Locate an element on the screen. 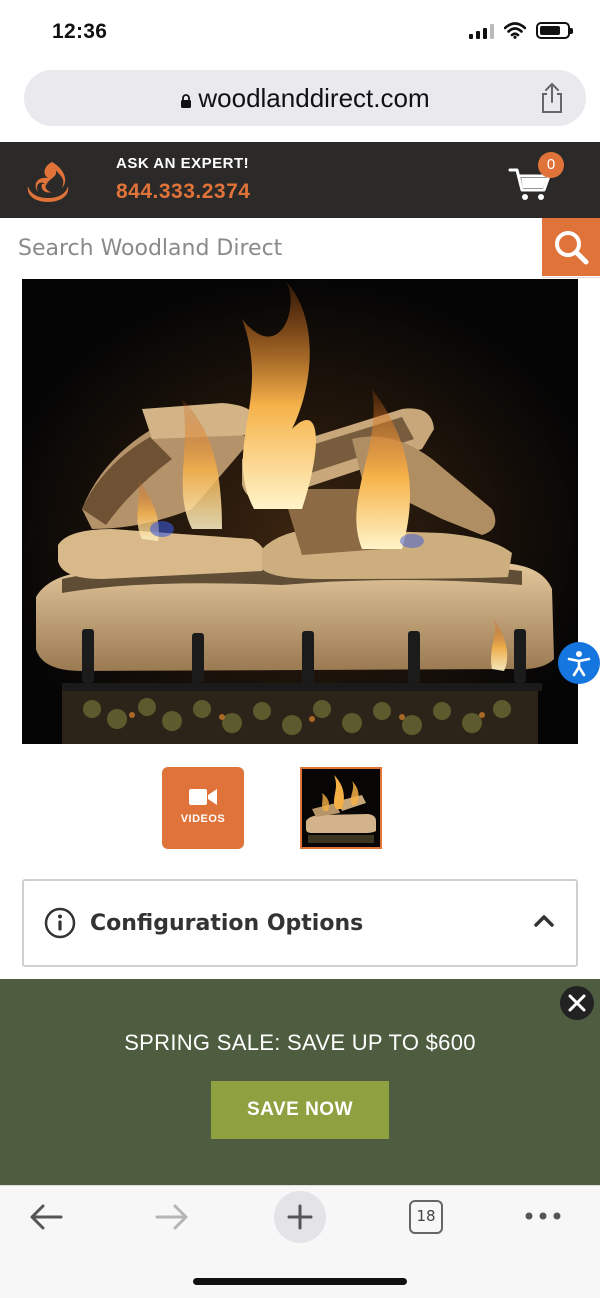  url-text: woodlanddirect.com is located at coordinates (314, 98).